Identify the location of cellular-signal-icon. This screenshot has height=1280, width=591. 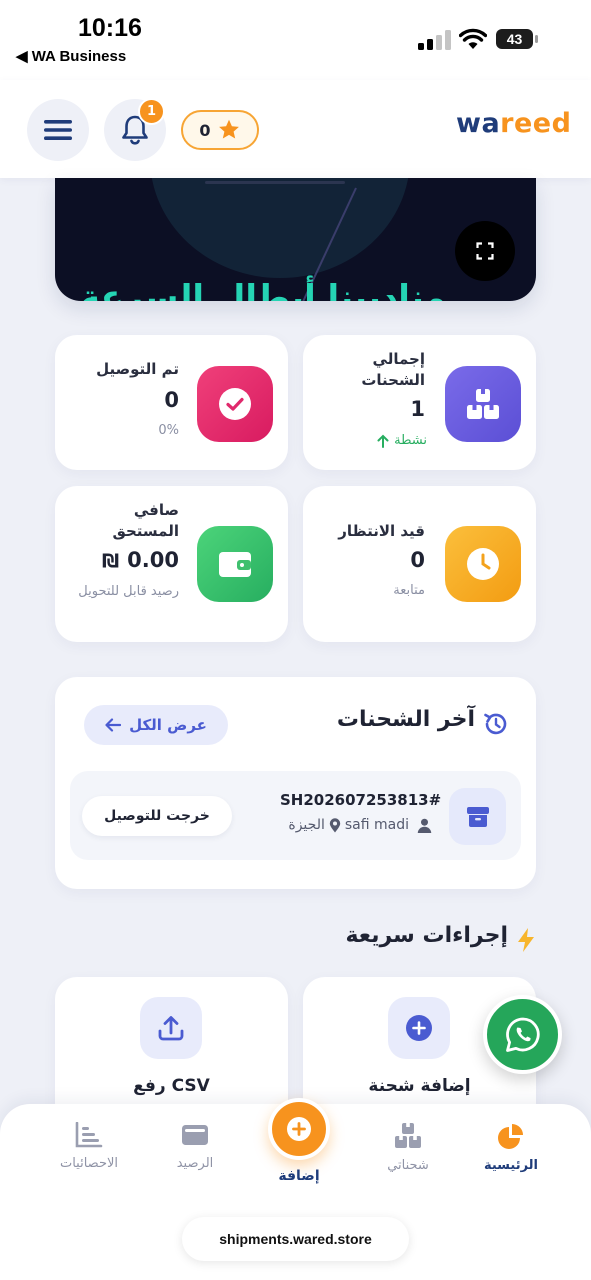
(434, 40).